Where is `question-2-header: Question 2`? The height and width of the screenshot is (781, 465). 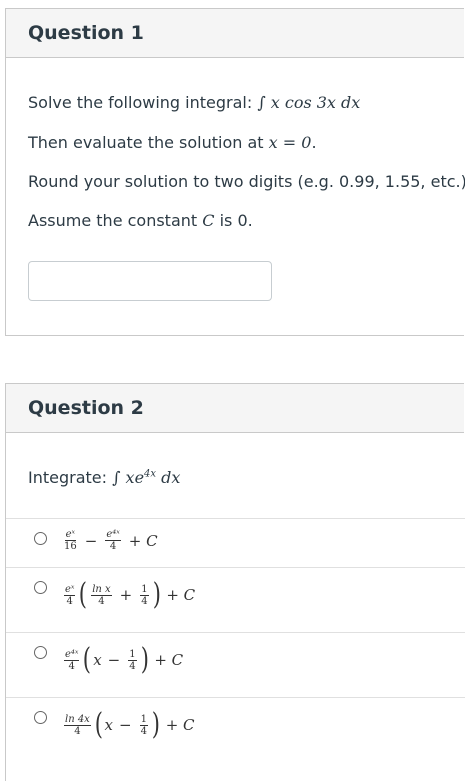
question-2-header: Question 2 is located at coordinates (235, 408).